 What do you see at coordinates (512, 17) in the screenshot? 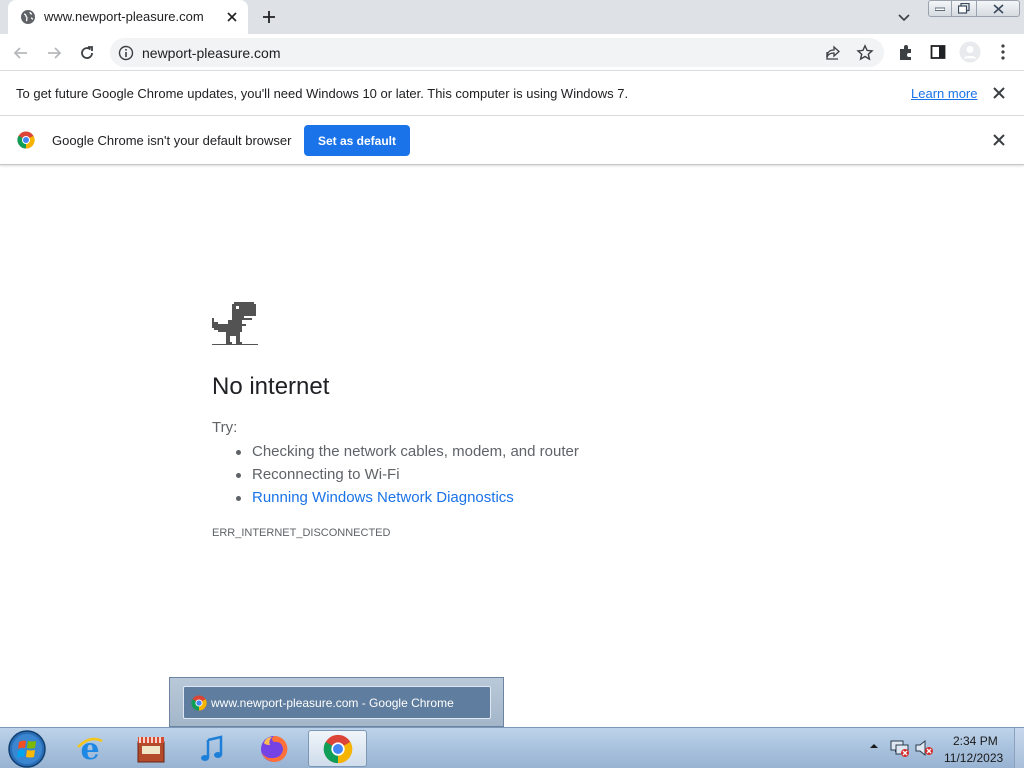
I see `tab-strip: www.newport-pleasure.com` at bounding box center [512, 17].